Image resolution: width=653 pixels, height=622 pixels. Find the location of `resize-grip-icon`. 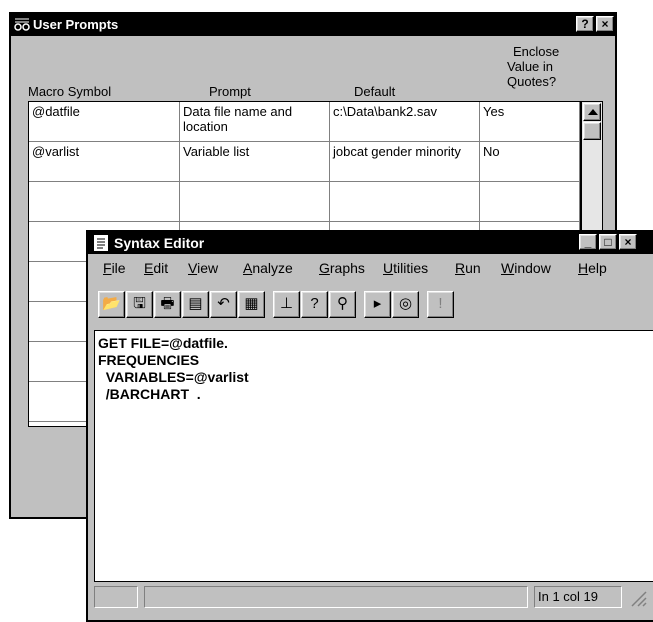

resize-grip-icon is located at coordinates (639, 599).